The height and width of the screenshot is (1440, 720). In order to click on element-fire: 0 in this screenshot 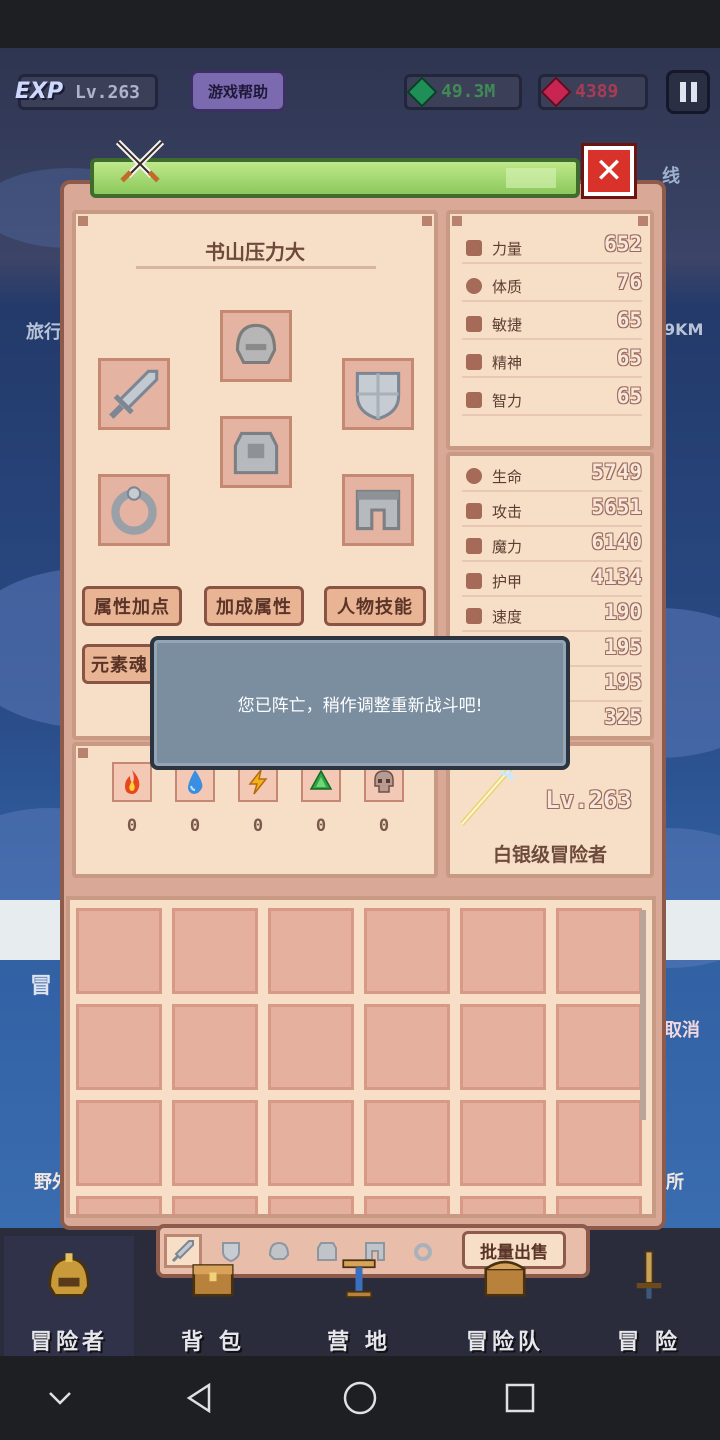, I will do `click(132, 799)`.